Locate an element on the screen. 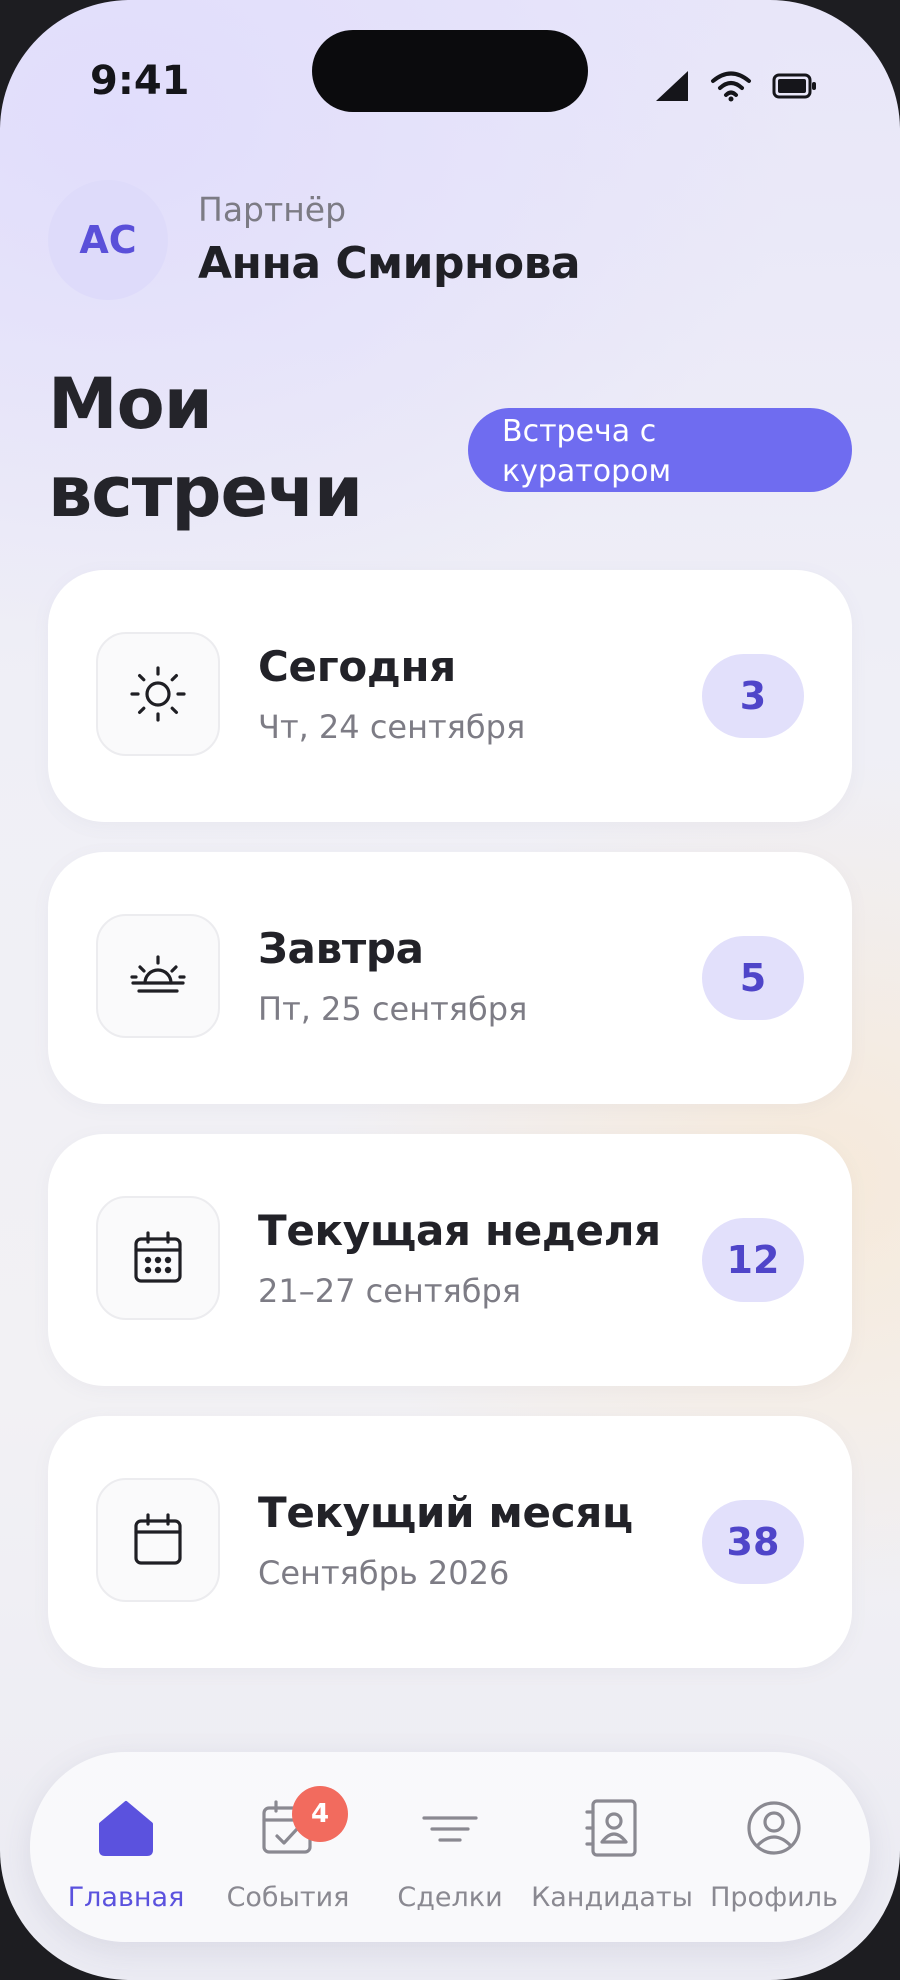 The height and width of the screenshot is (1980, 900). calendar-week-icon is located at coordinates (158, 1257).